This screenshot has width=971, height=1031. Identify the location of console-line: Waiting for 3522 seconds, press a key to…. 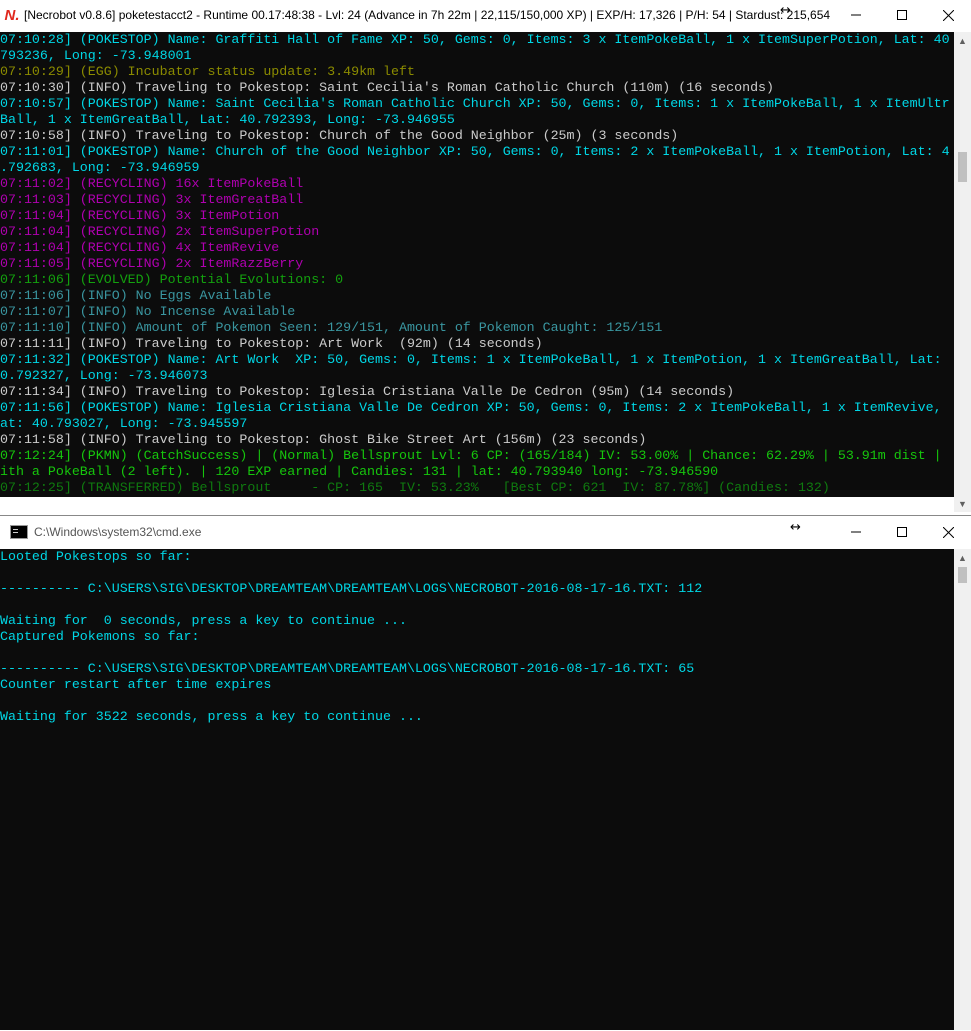
(211, 716).